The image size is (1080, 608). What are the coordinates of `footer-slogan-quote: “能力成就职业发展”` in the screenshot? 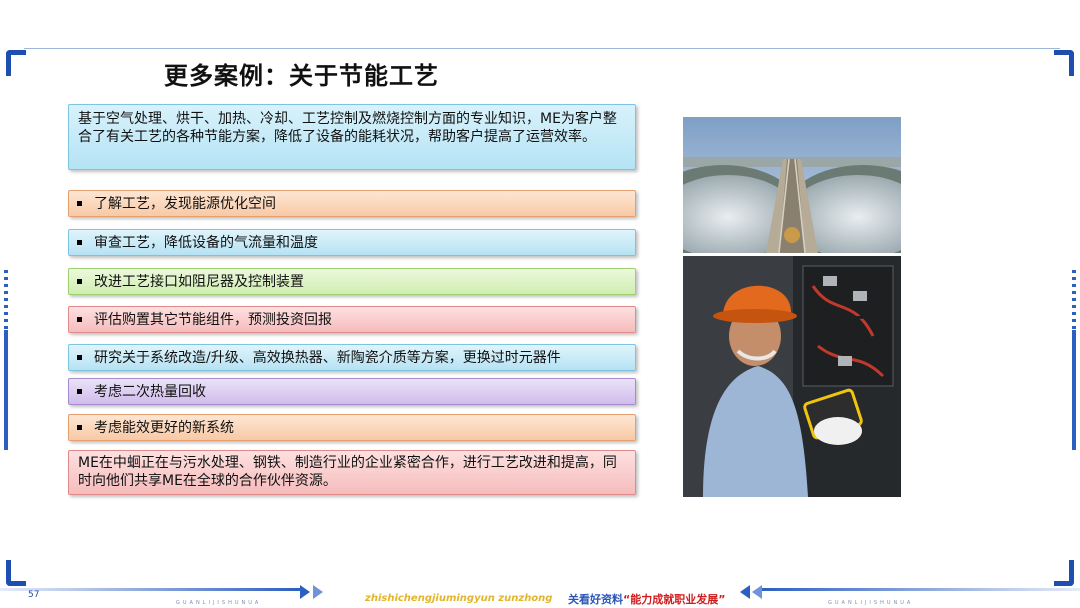 It's located at (674, 599).